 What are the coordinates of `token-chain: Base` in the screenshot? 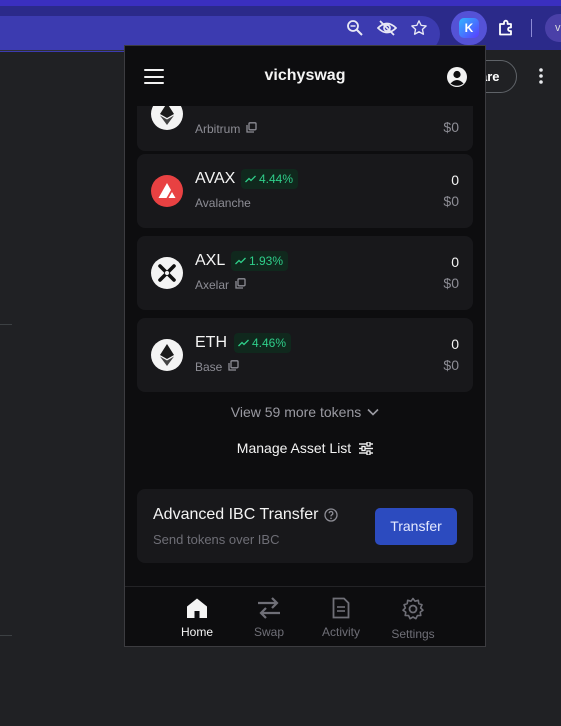 It's located at (217, 367).